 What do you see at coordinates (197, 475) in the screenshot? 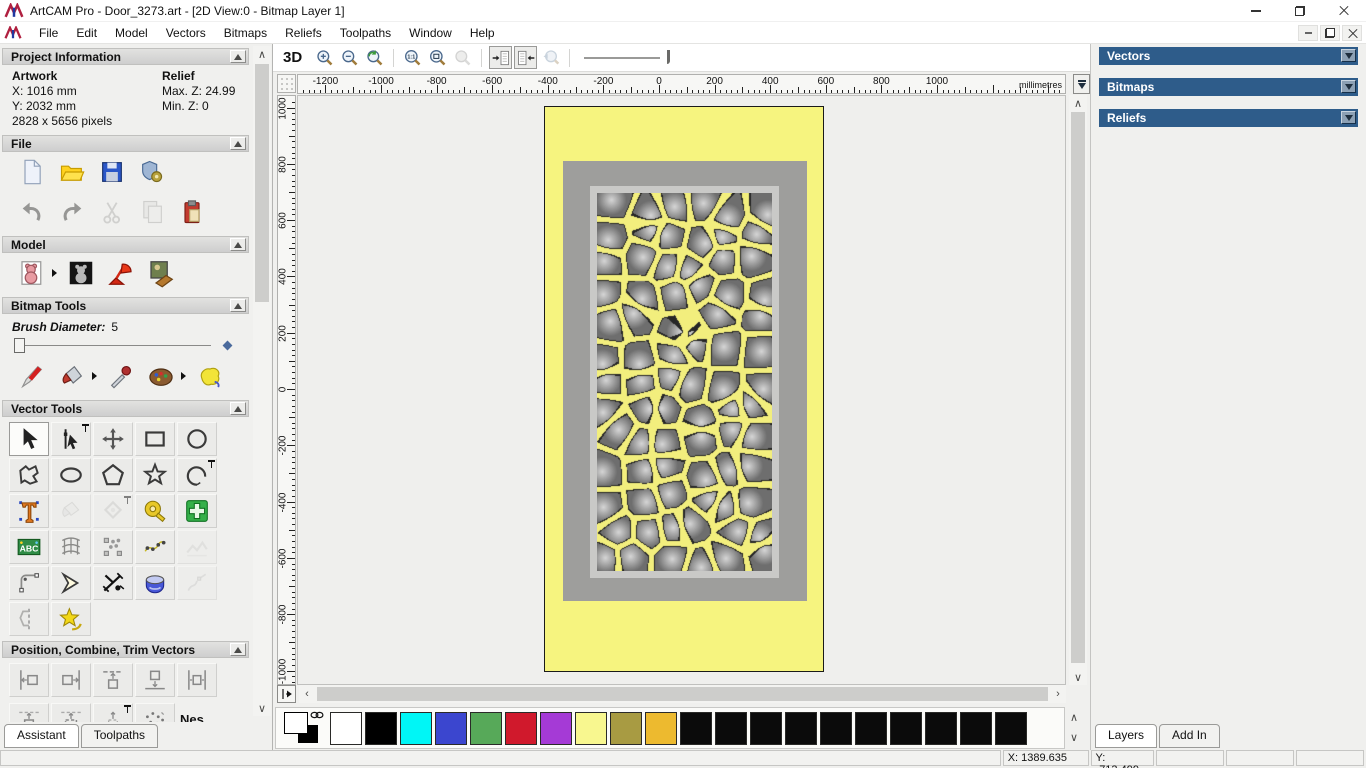
I see `create-arc-button` at bounding box center [197, 475].